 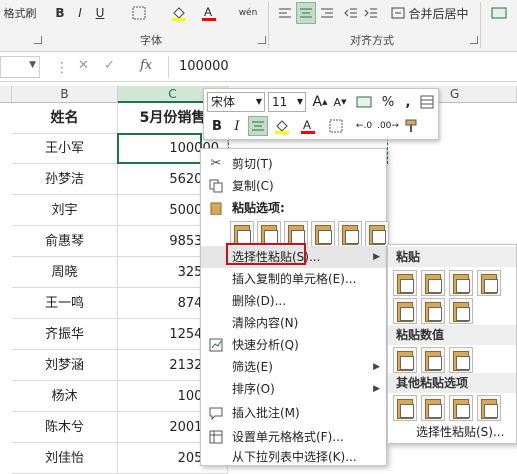 I want to click on table-cell-name: 刘梦涵, so click(x=65, y=365).